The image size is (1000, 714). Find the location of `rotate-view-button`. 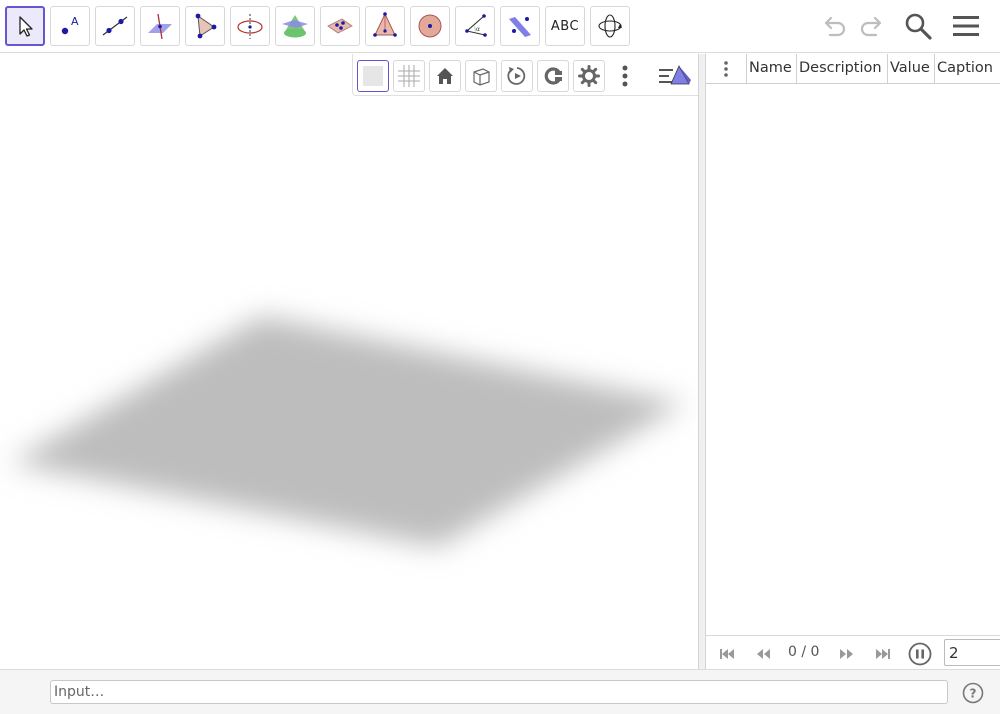

rotate-view-button is located at coordinates (517, 76).